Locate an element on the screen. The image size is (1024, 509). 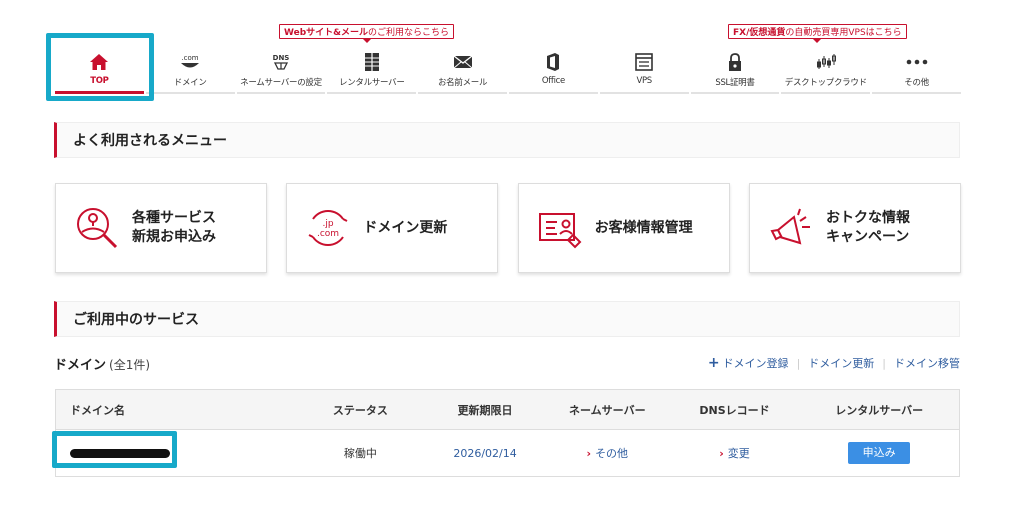
col-domain-name: ドメイン名 is located at coordinates (97, 410).